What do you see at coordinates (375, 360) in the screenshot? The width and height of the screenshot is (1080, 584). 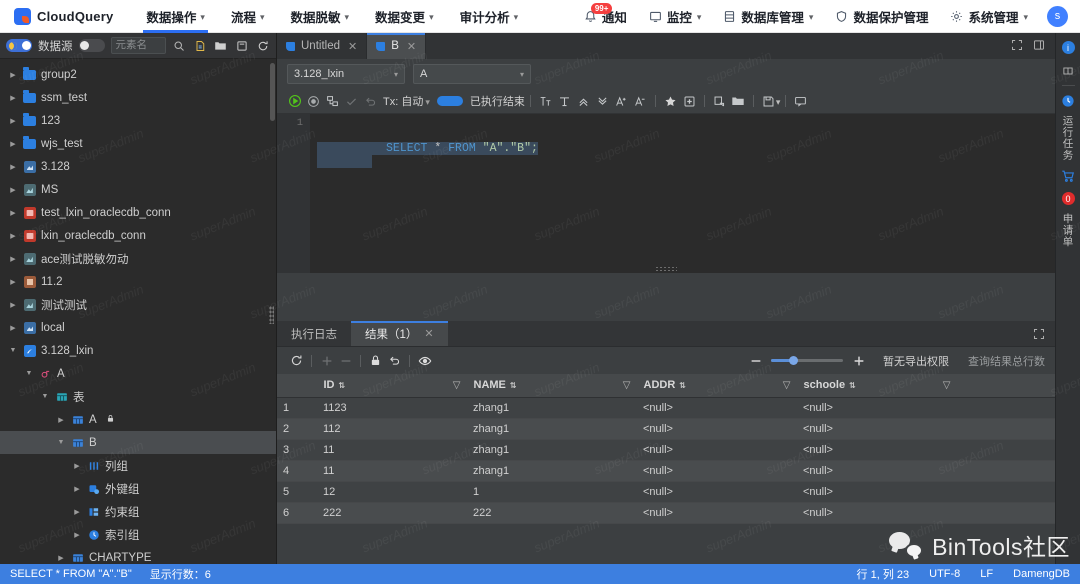 I see `lock-icon` at bounding box center [375, 360].